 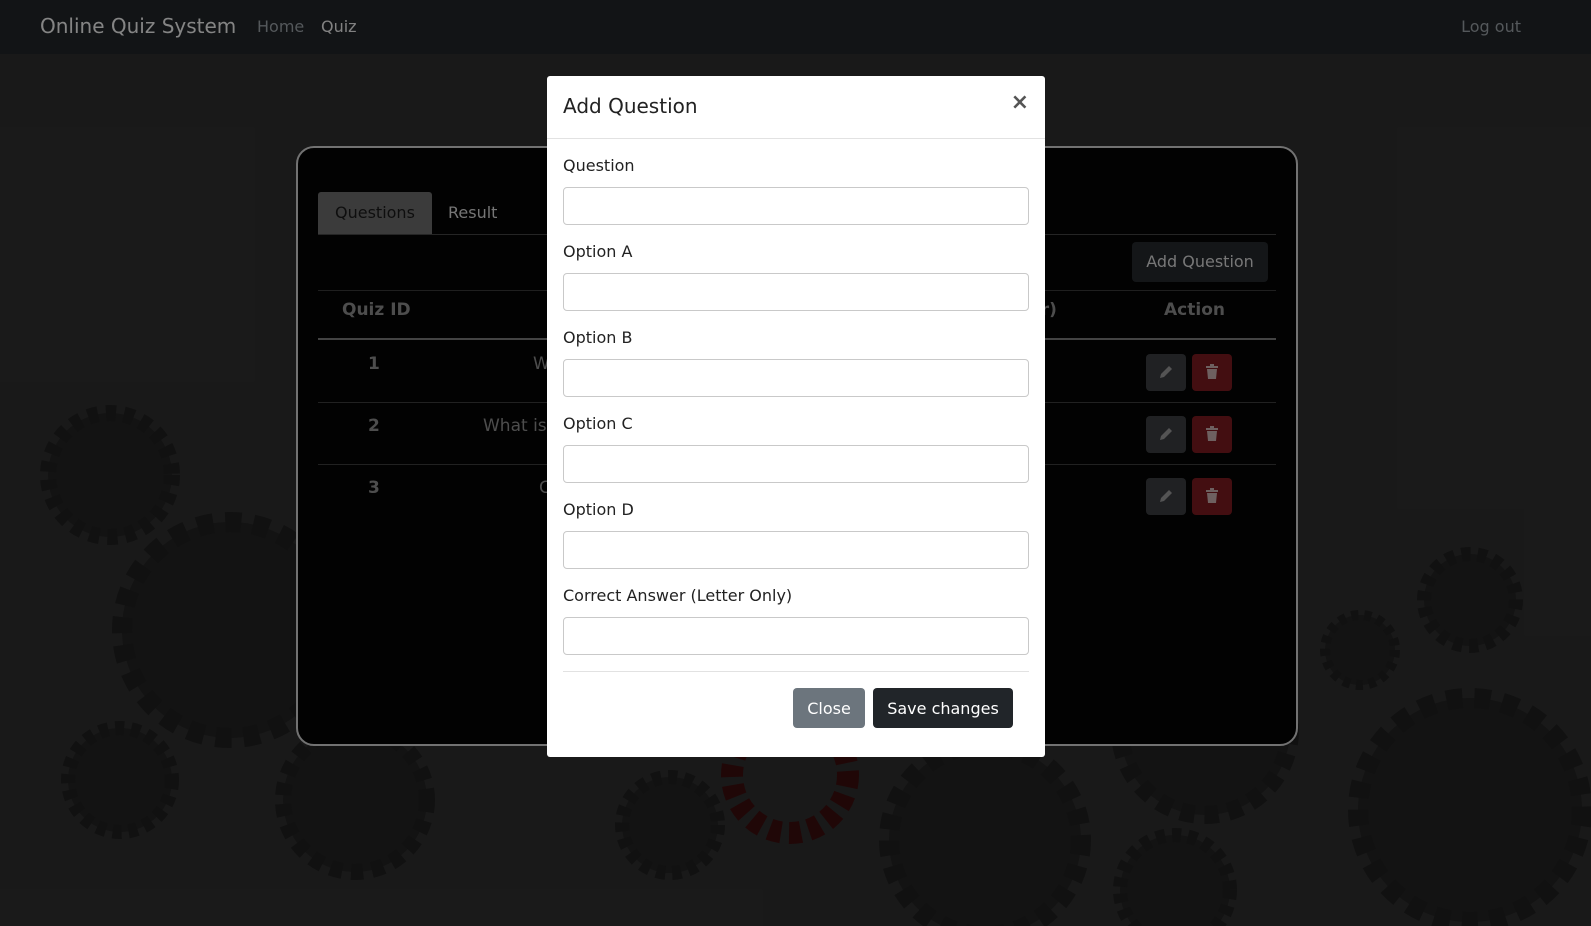 I want to click on option-d-input, so click(x=796, y=550).